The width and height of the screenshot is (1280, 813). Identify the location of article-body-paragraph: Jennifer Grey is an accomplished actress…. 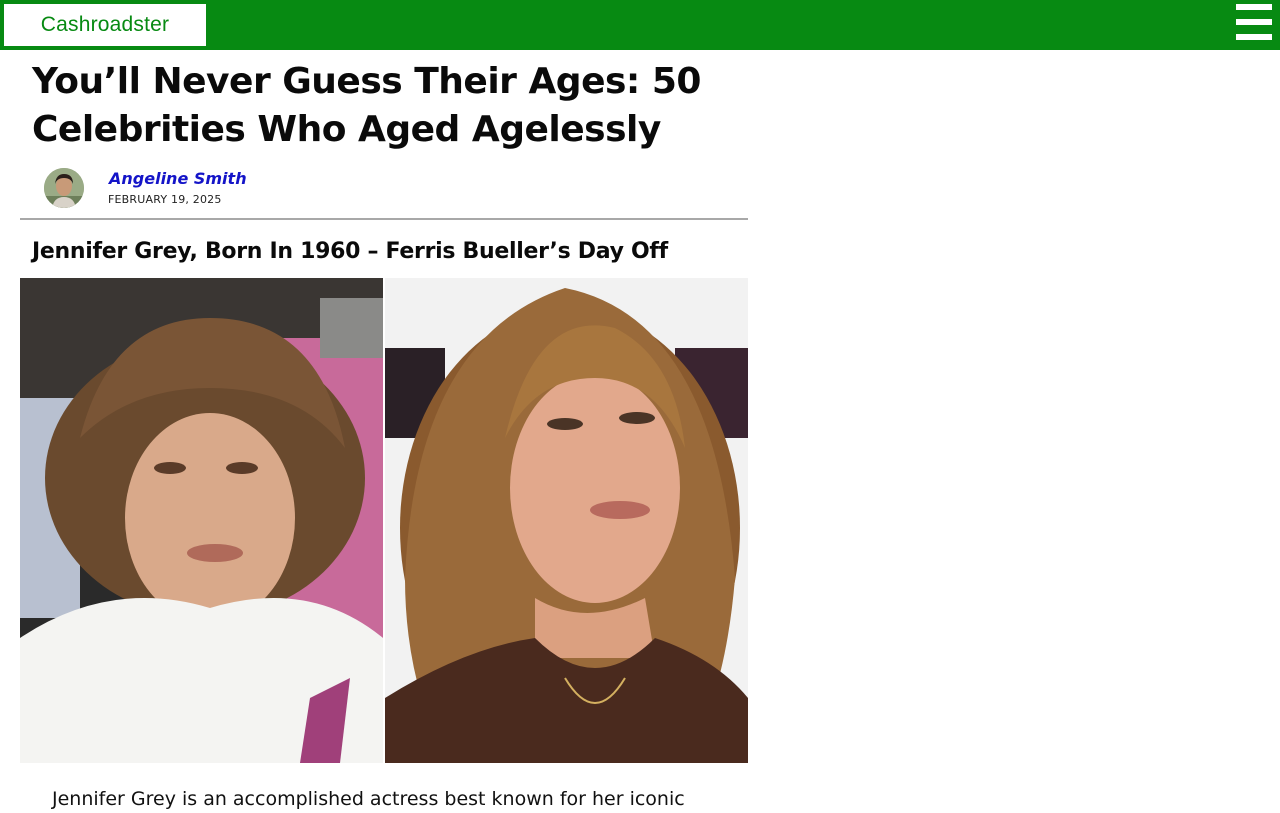
(368, 799).